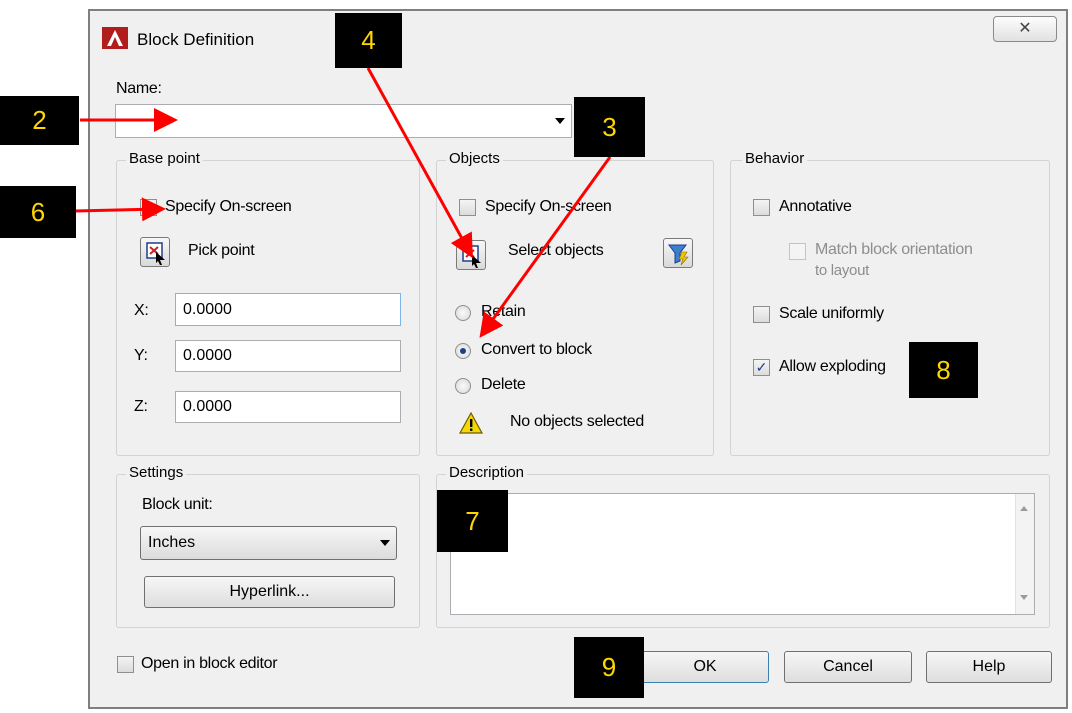 The height and width of the screenshot is (713, 1072). What do you see at coordinates (609, 667) in the screenshot?
I see `callout-9: 9` at bounding box center [609, 667].